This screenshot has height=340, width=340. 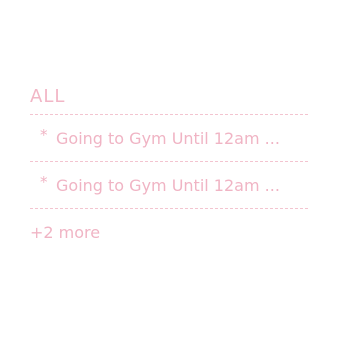 What do you see at coordinates (169, 99) in the screenshot?
I see `list-header: ALL` at bounding box center [169, 99].